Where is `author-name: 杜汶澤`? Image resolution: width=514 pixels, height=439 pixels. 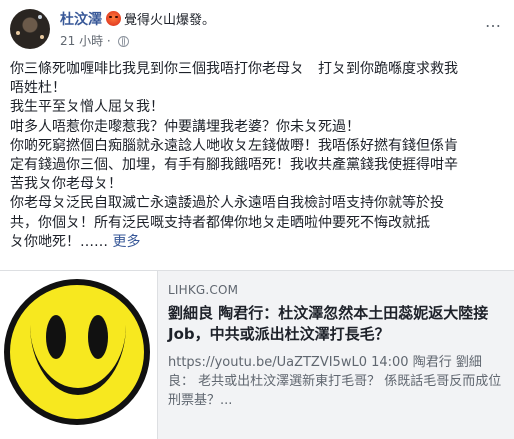 author-name: 杜汶澤 is located at coordinates (81, 20).